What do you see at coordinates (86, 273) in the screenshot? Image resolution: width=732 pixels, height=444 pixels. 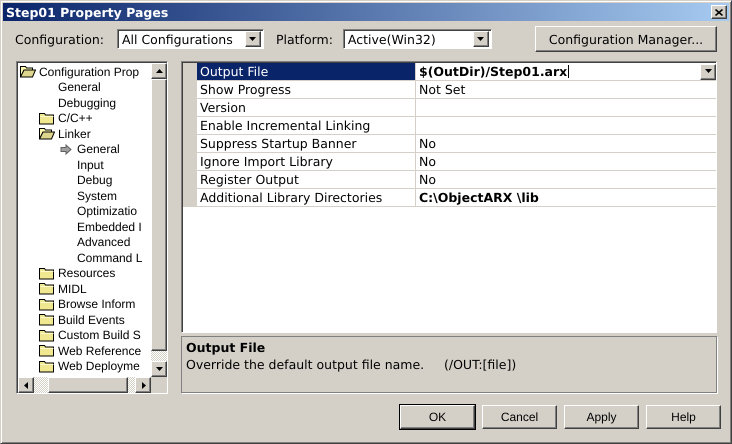 I see `tree-item: Resources` at bounding box center [86, 273].